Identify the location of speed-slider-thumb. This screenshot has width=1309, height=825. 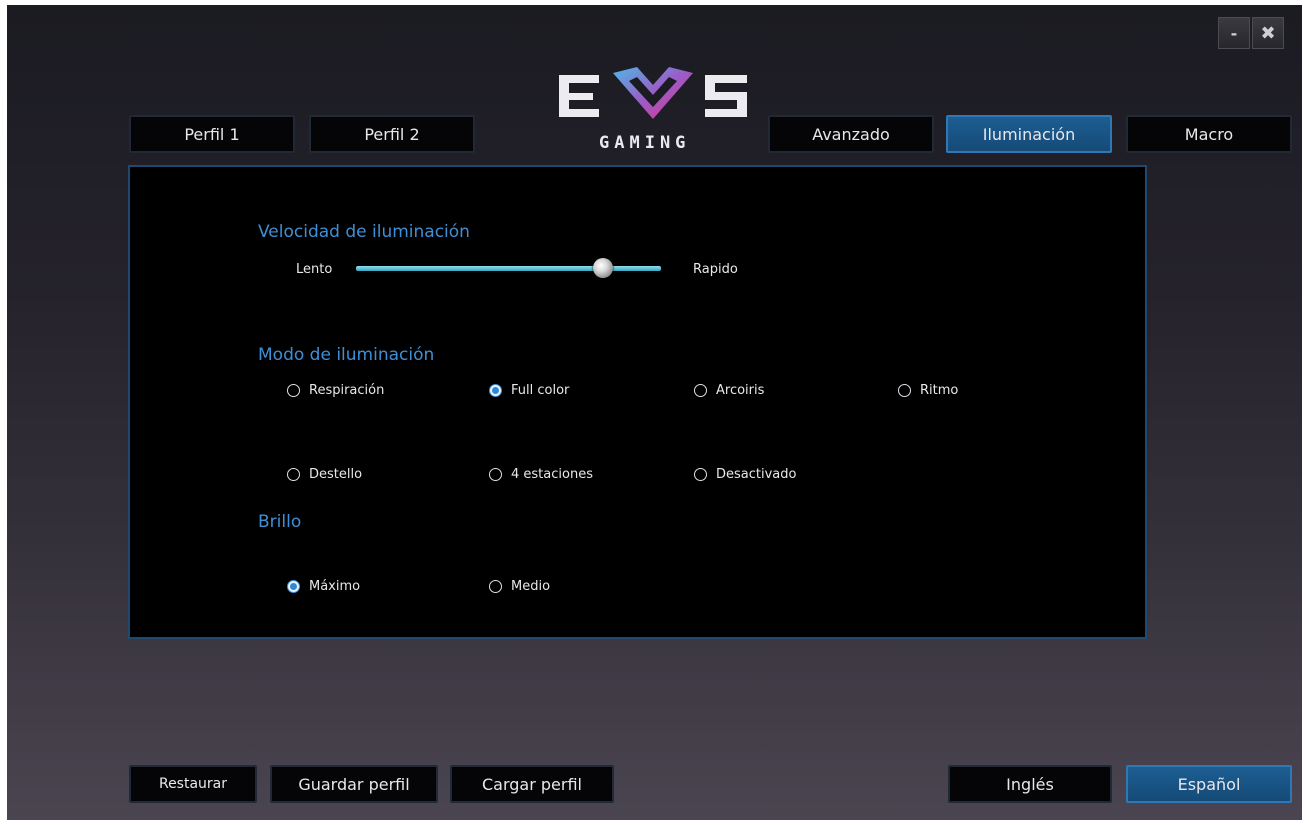
(603, 268).